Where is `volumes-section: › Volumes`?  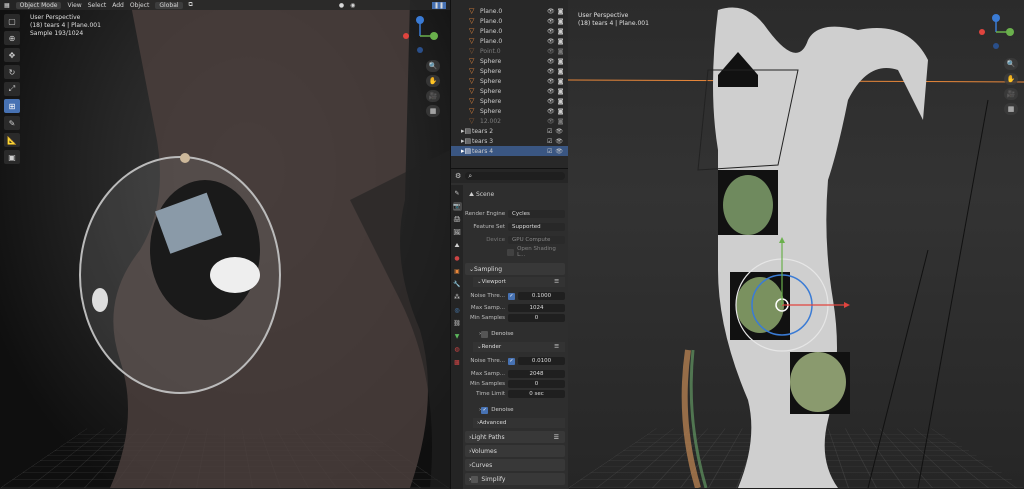
volumes-section: › Volumes is located at coordinates (515, 451).